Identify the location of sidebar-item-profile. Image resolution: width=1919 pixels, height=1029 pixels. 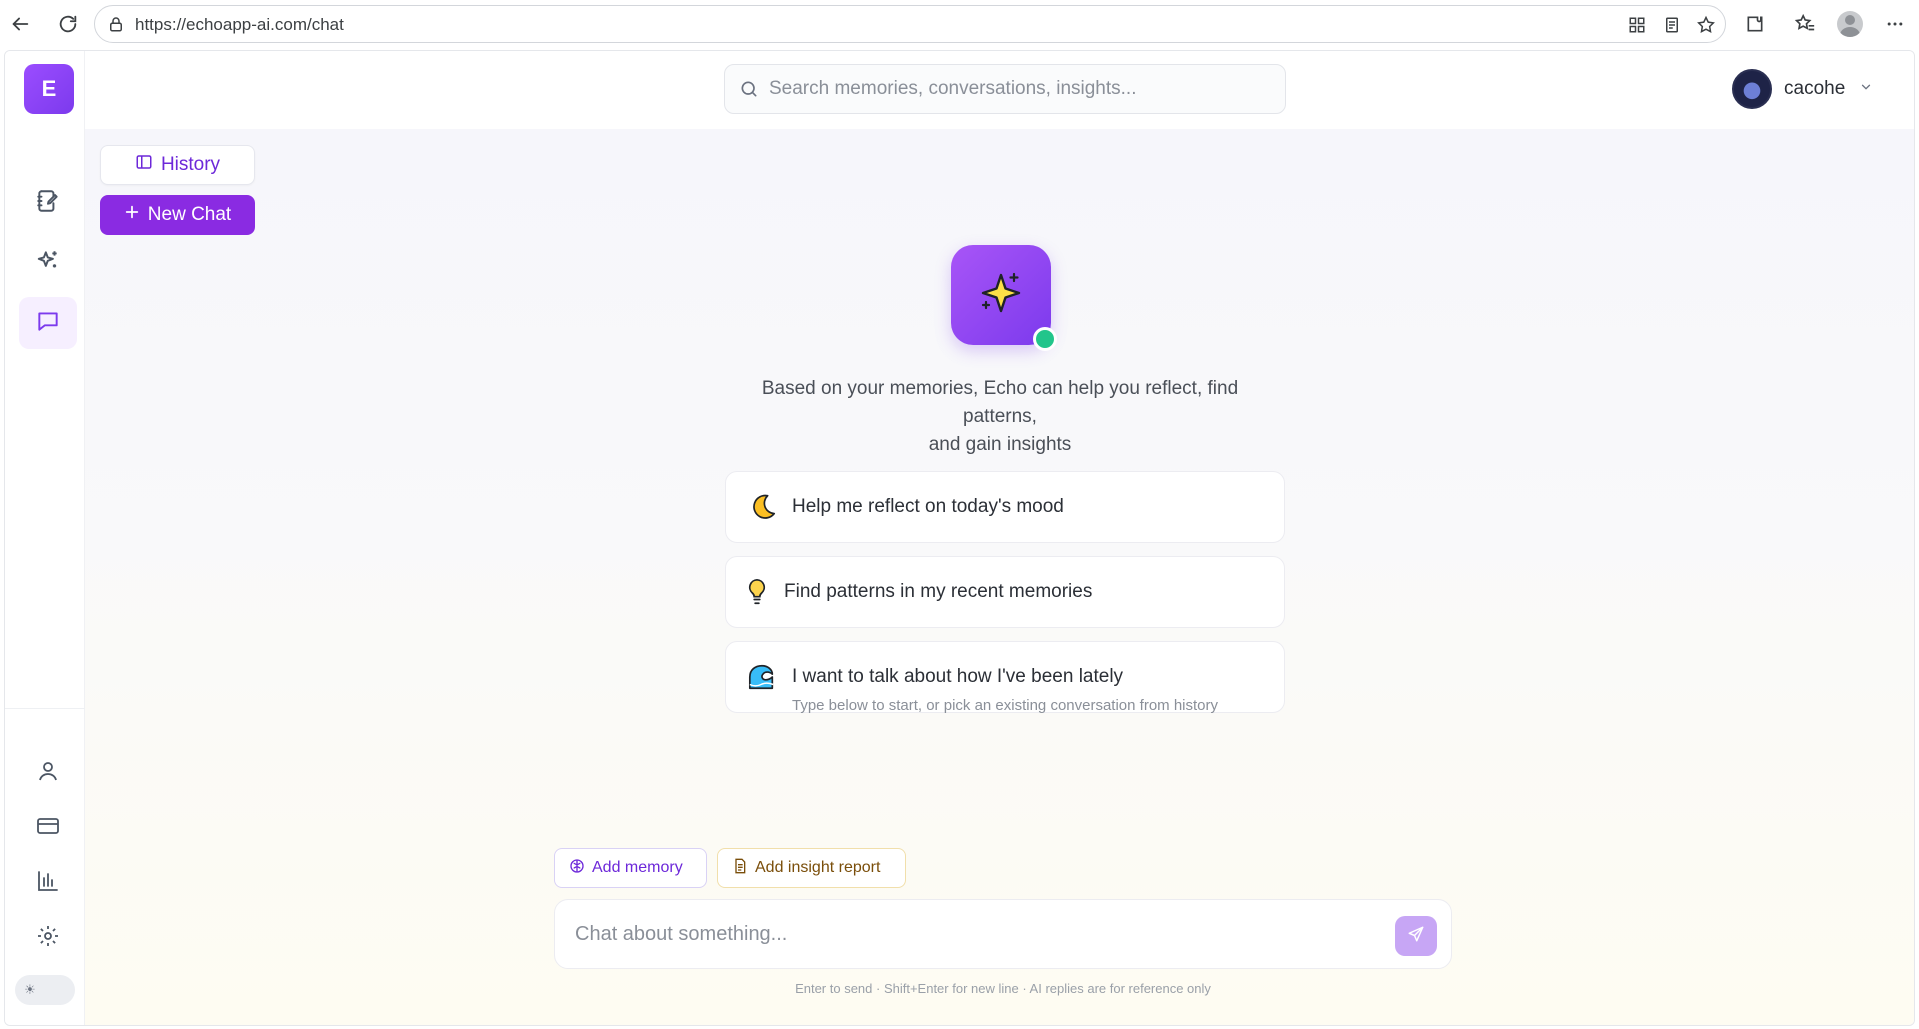
(48, 773).